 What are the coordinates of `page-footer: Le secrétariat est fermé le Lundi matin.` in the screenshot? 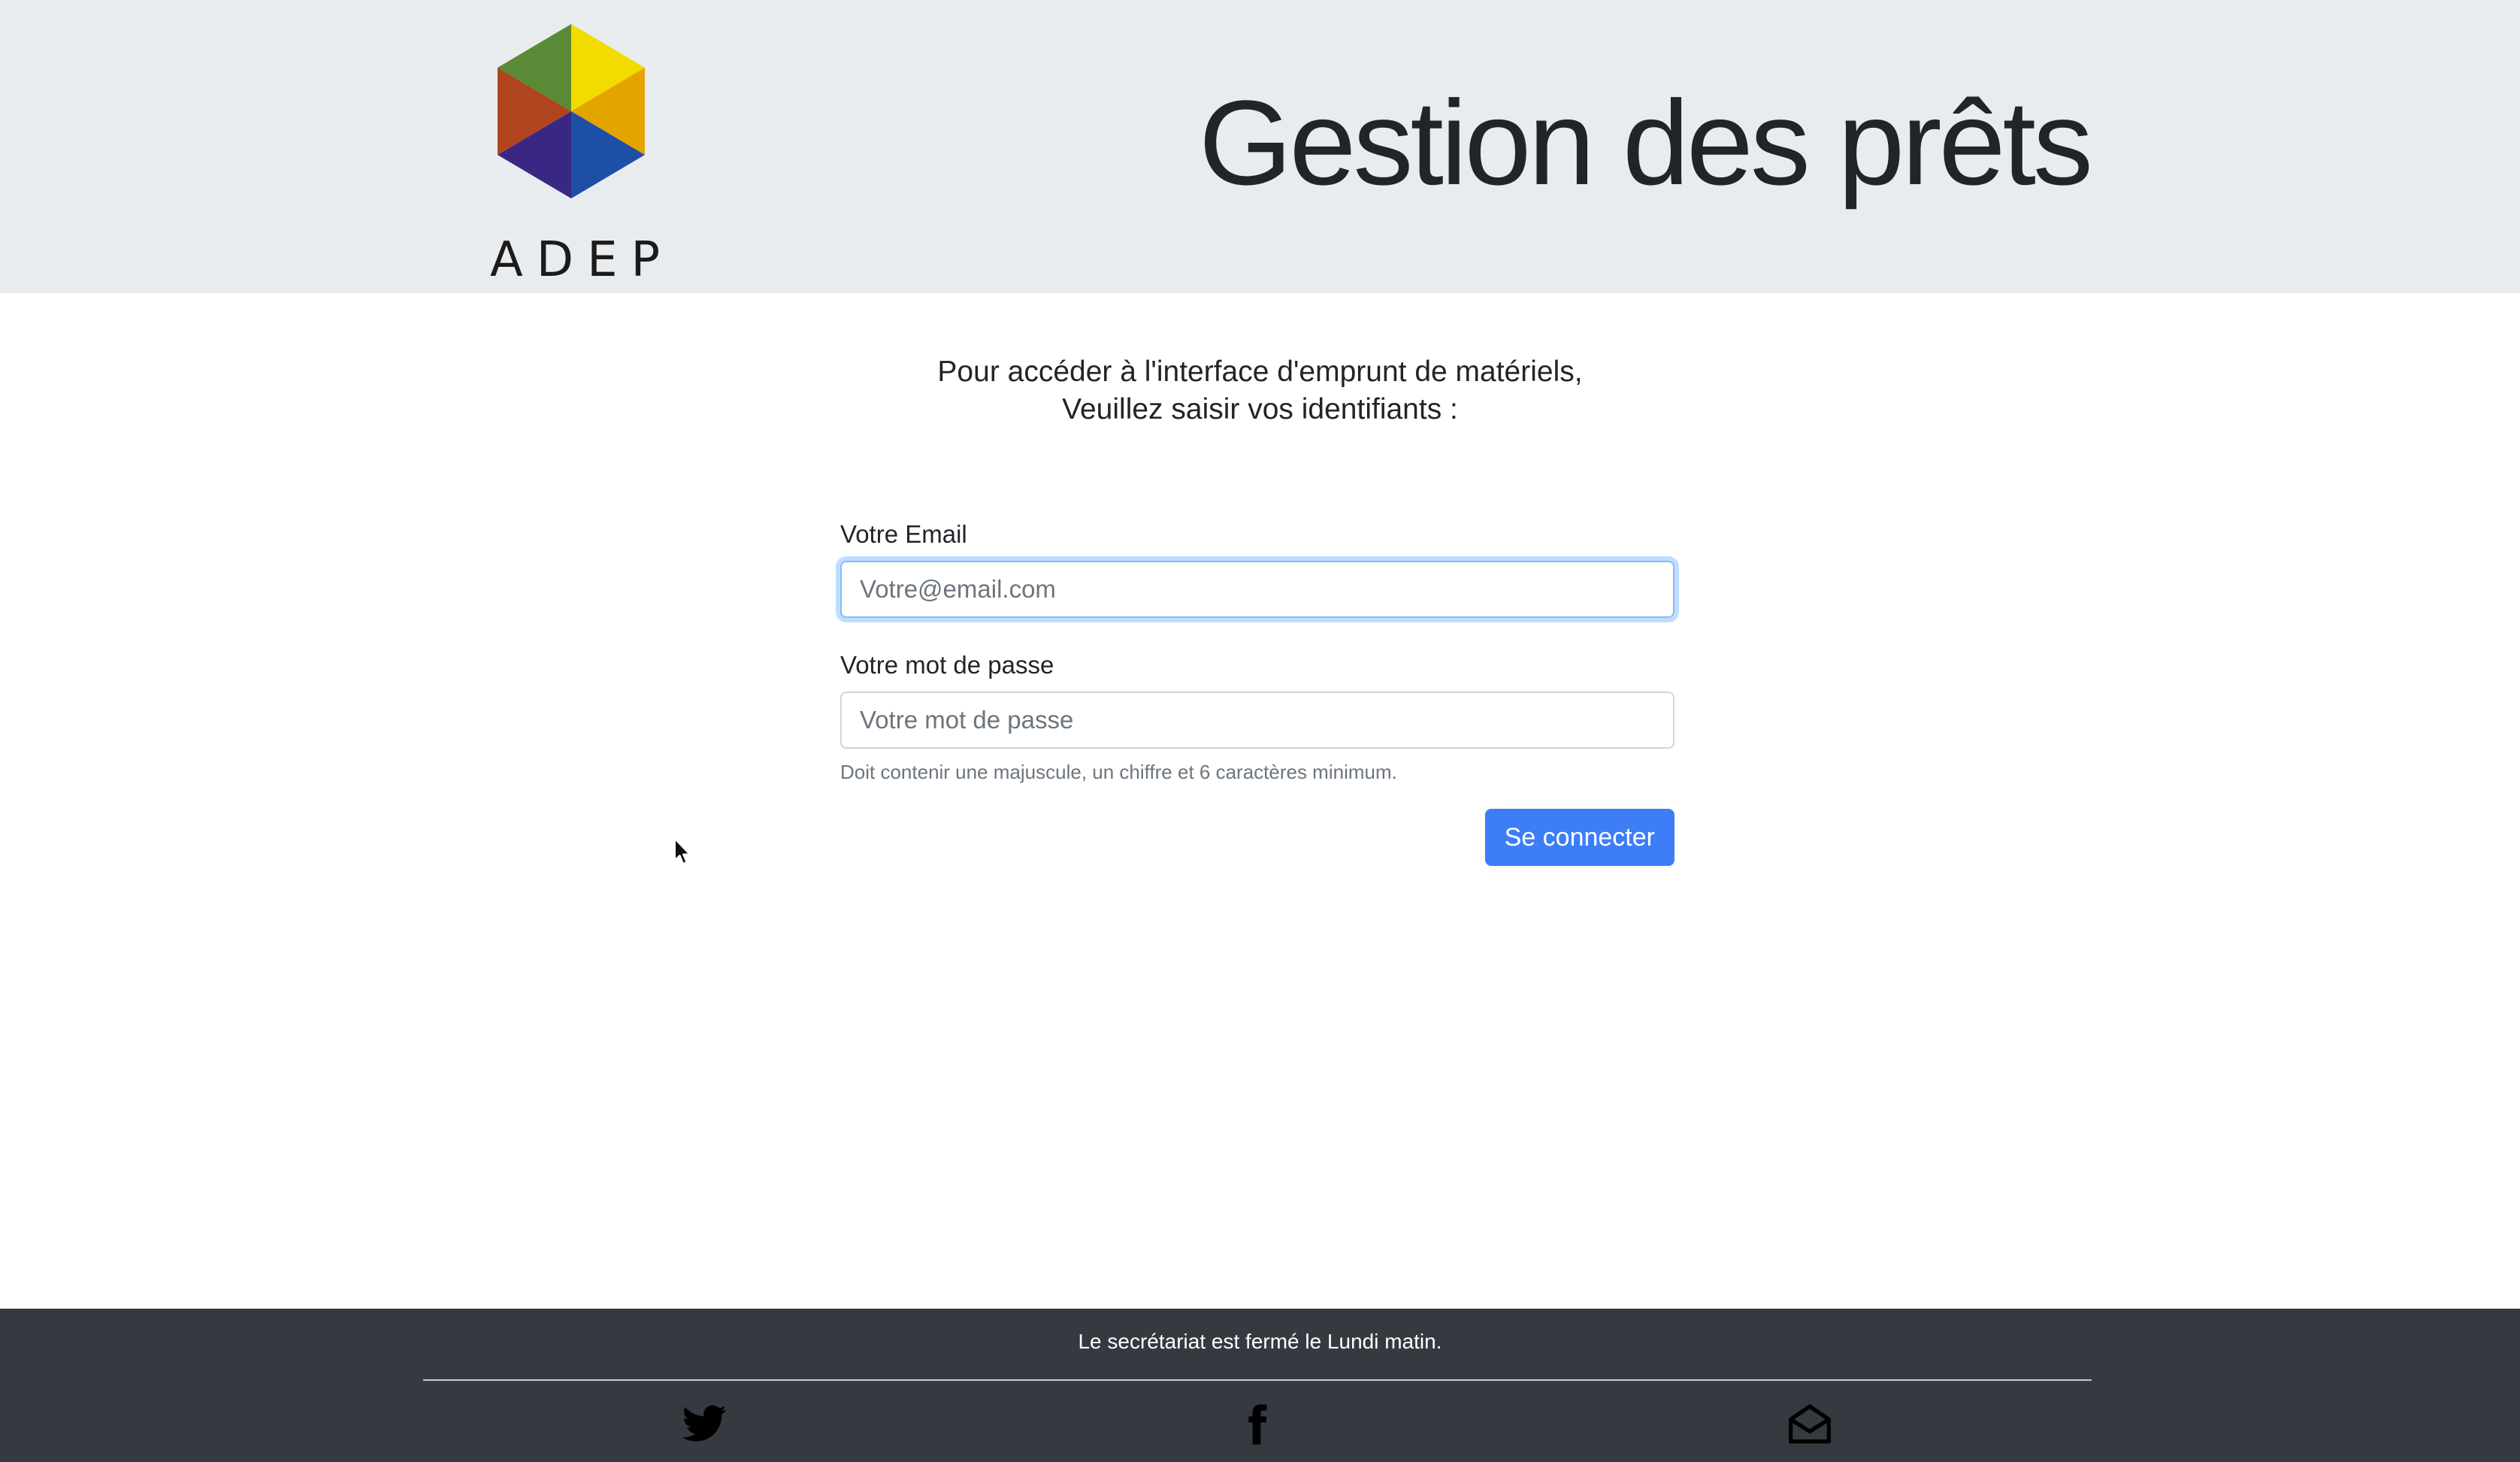 It's located at (1260, 1385).